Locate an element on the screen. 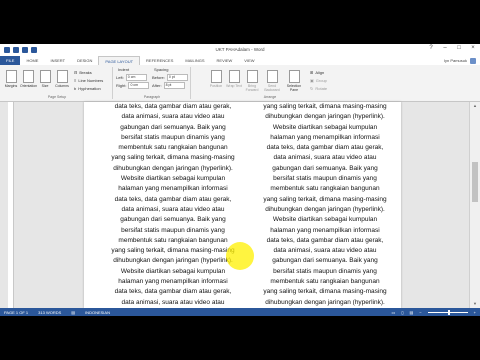  bring-forward-button: Bring Forward is located at coordinates (252, 81).